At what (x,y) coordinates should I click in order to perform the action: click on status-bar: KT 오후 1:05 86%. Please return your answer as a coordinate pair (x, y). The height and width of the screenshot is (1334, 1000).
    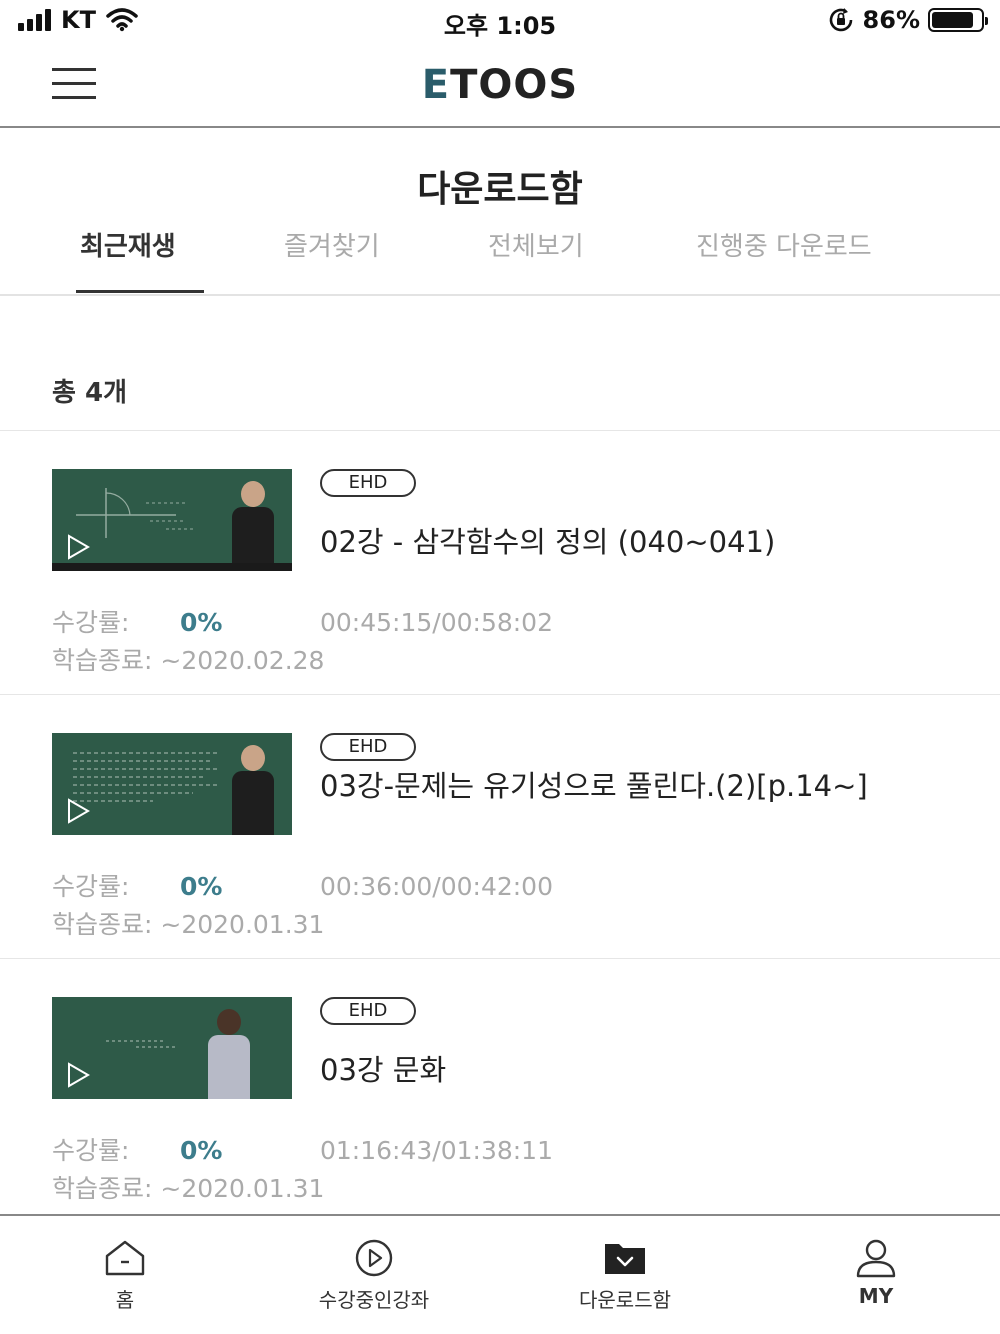
    Looking at the image, I should click on (500, 22).